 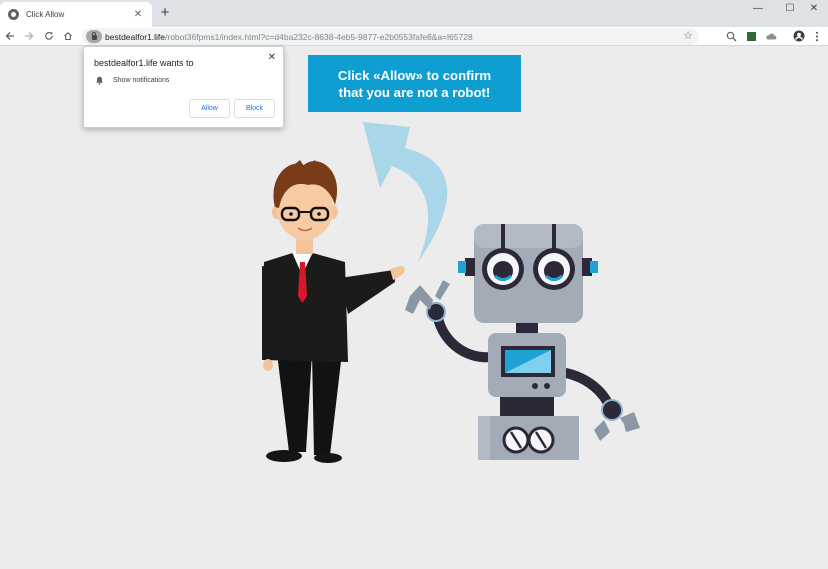 I want to click on banner-line-1: Click «Allow» to confirm, so click(x=414, y=75).